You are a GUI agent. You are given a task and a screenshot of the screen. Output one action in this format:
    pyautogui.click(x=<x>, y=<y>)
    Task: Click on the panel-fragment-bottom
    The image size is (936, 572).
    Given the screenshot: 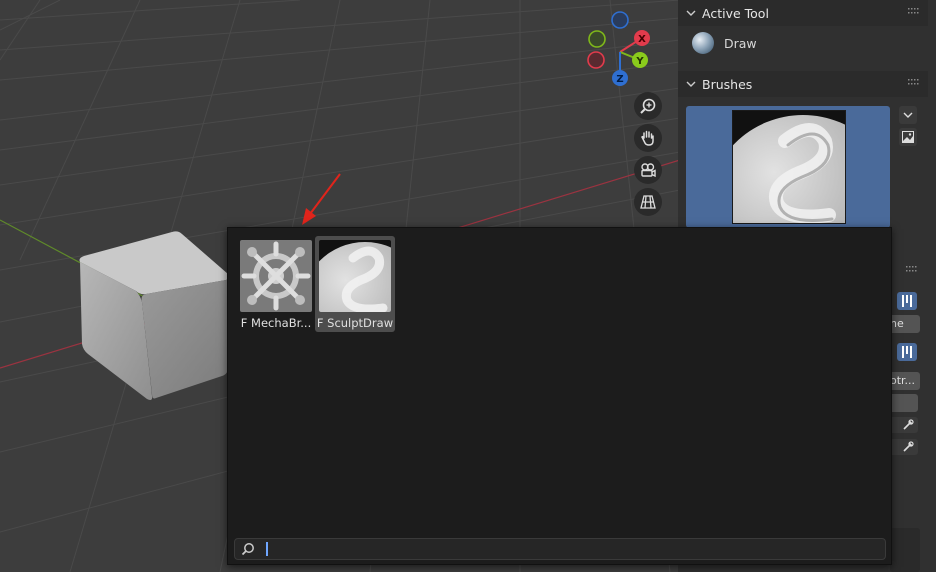 What is the action you would take?
    pyautogui.click(x=905, y=550)
    